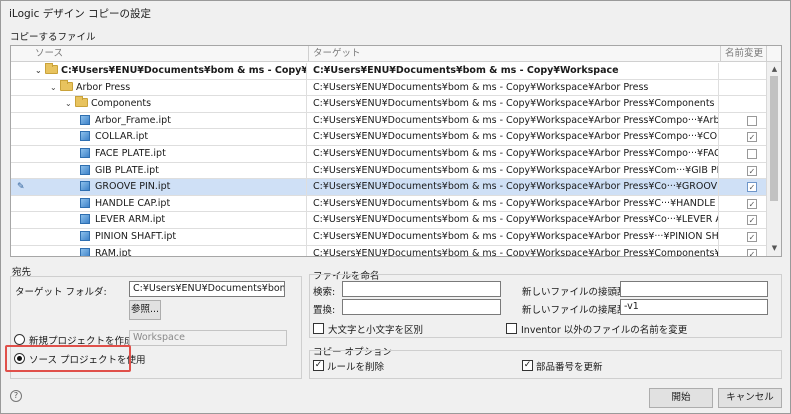 This screenshot has width=791, height=414. What do you see at coordinates (169, 104) in the screenshot?
I see `source-cell: ⌄ Components` at bounding box center [169, 104].